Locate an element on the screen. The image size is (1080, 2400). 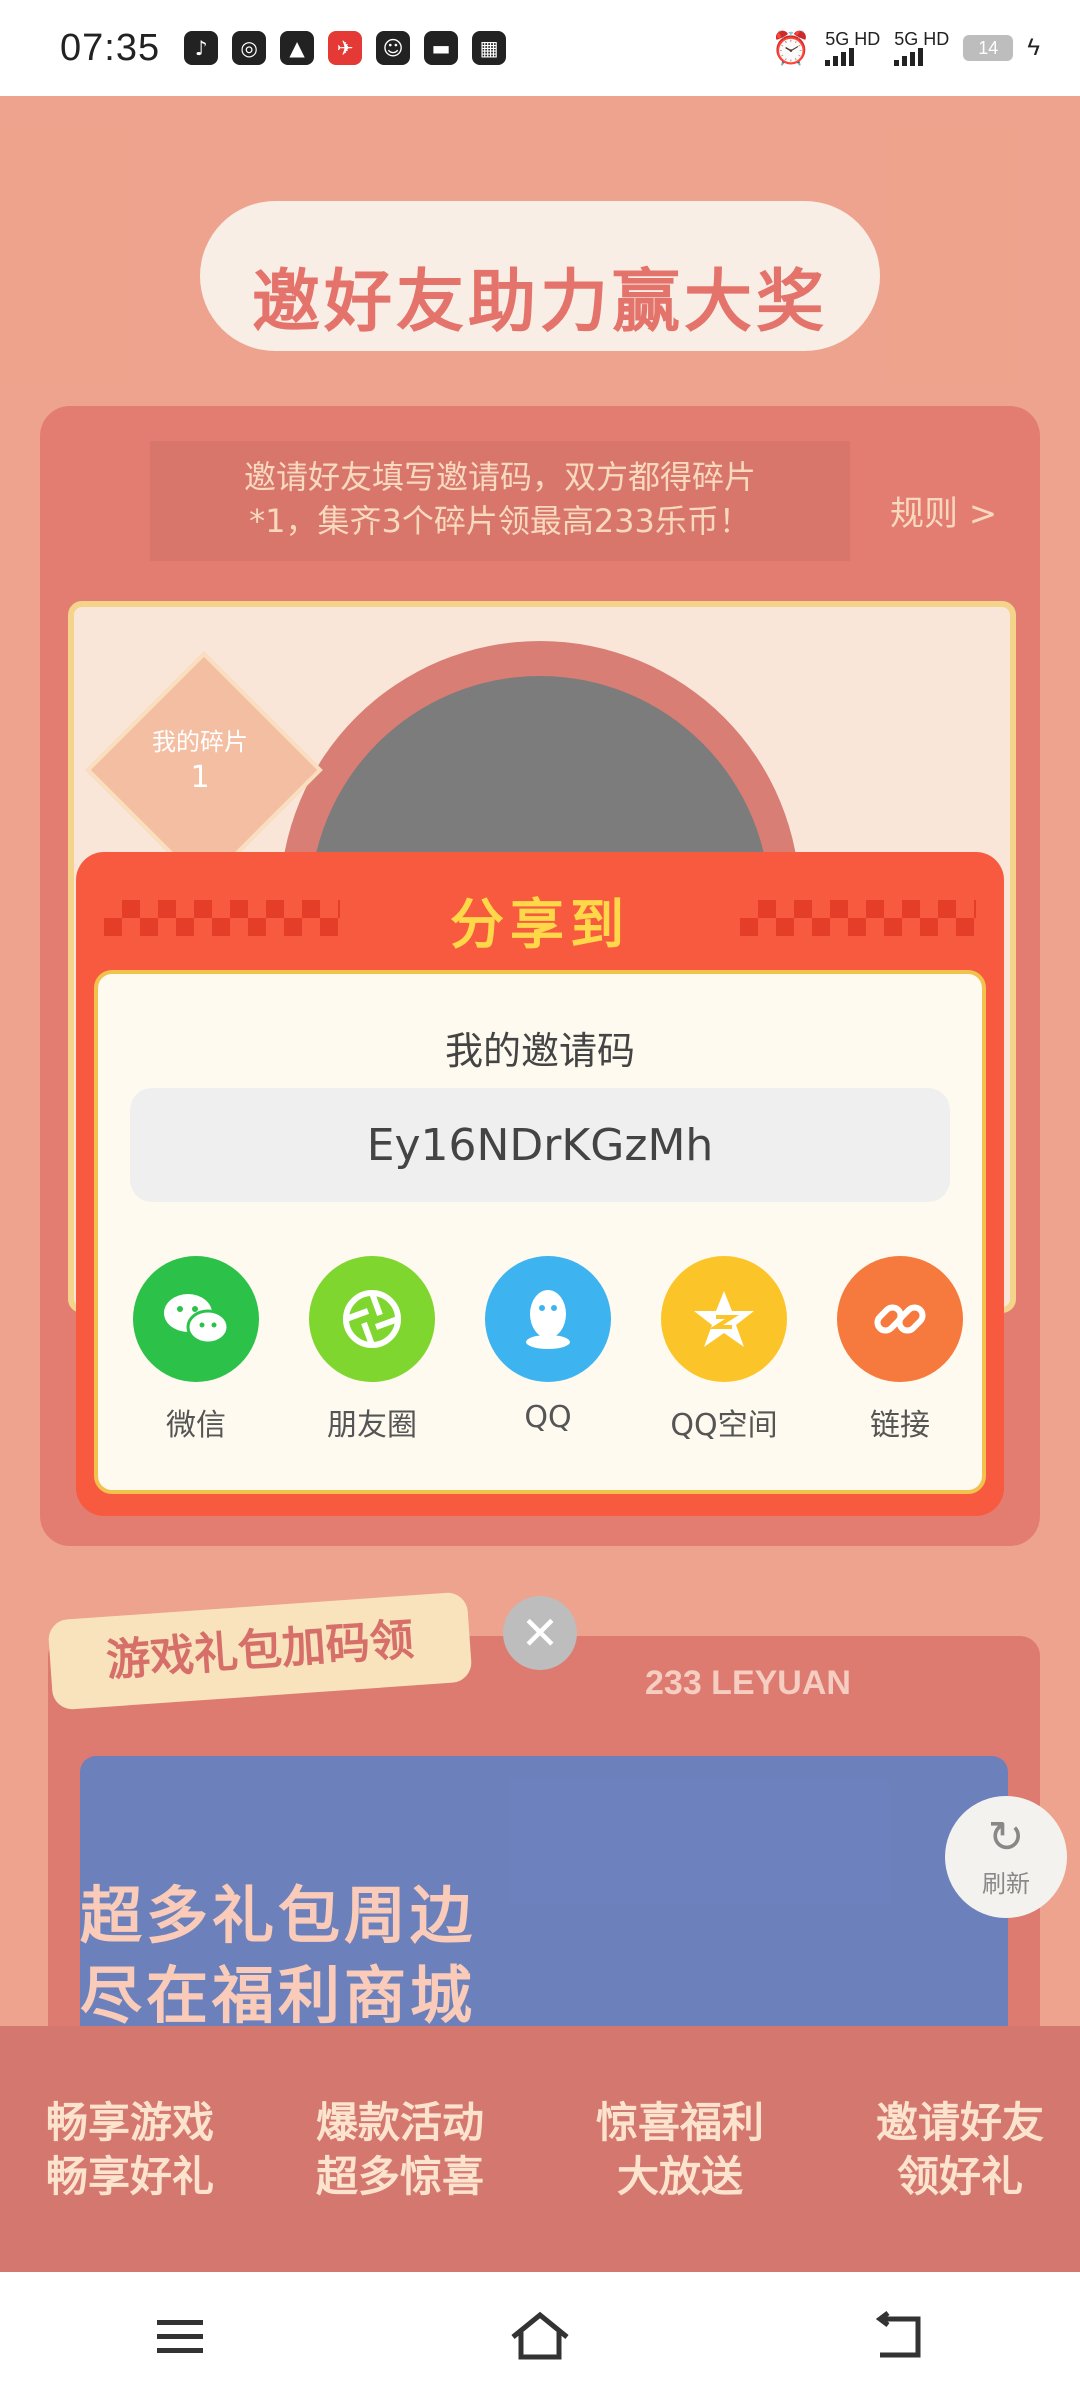
system-nav-bar is located at coordinates (540, 2336).